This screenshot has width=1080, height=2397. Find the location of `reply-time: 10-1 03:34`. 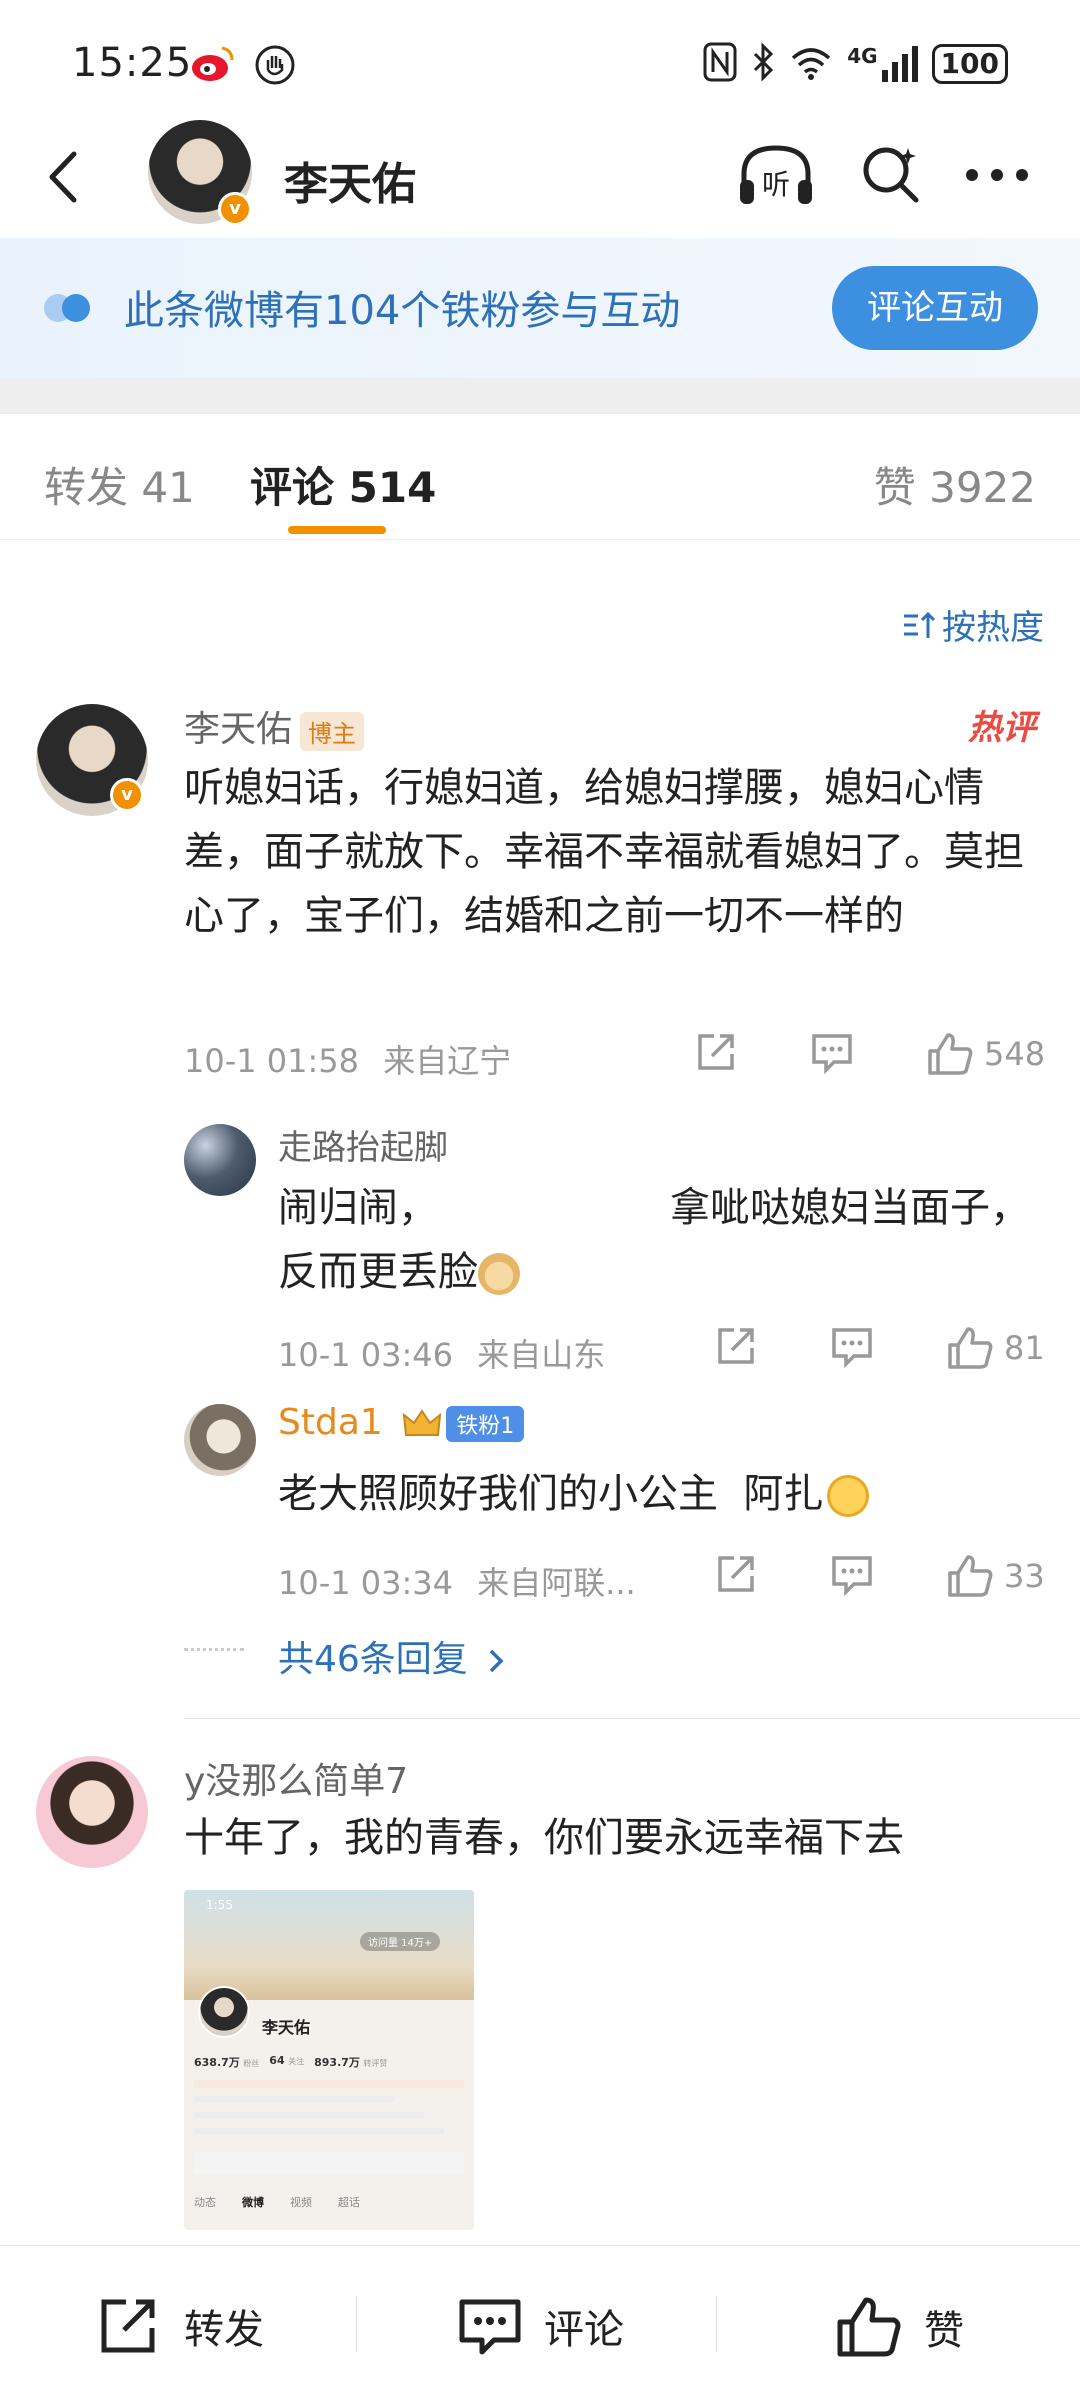

reply-time: 10-1 03:34 is located at coordinates (366, 1583).